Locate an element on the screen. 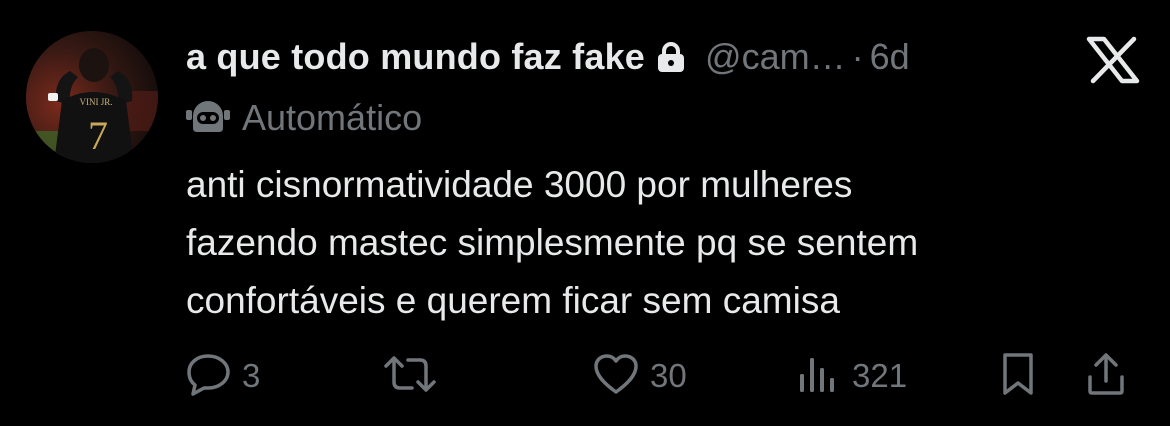 This screenshot has width=1170, height=426. lock-icon is located at coordinates (671, 57).